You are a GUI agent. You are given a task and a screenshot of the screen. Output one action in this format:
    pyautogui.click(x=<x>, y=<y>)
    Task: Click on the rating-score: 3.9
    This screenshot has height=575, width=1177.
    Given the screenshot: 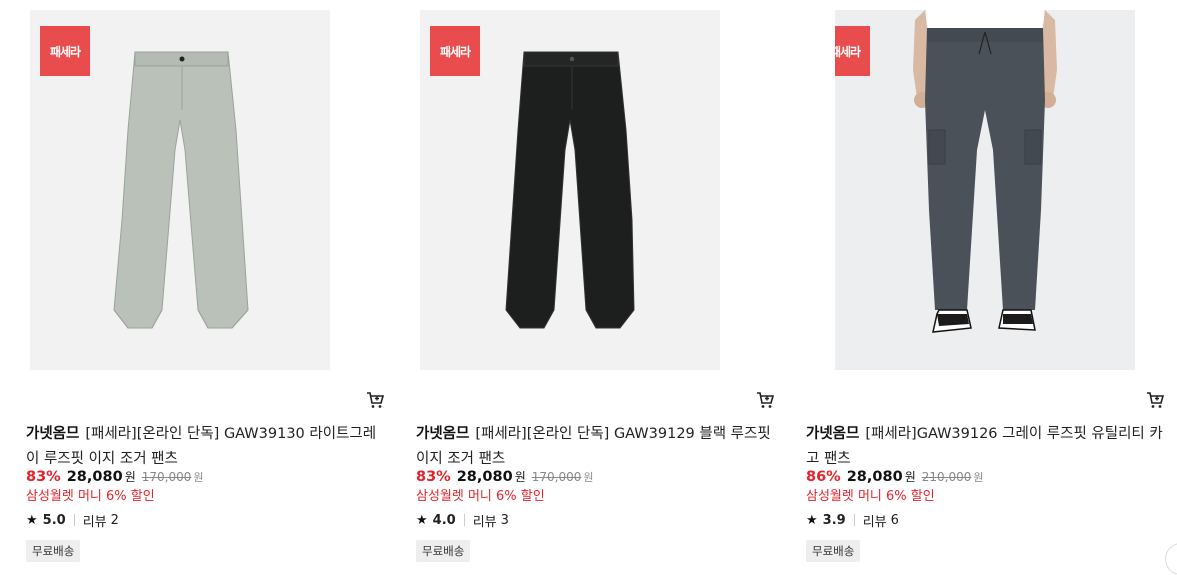 What is the action you would take?
    pyautogui.click(x=834, y=520)
    